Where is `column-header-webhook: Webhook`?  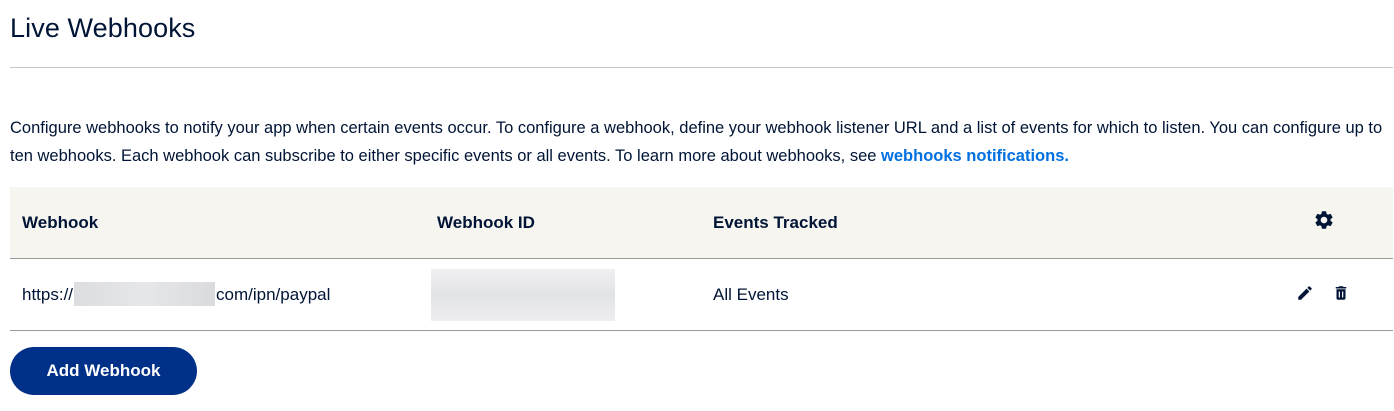 column-header-webhook: Webhook is located at coordinates (60, 222).